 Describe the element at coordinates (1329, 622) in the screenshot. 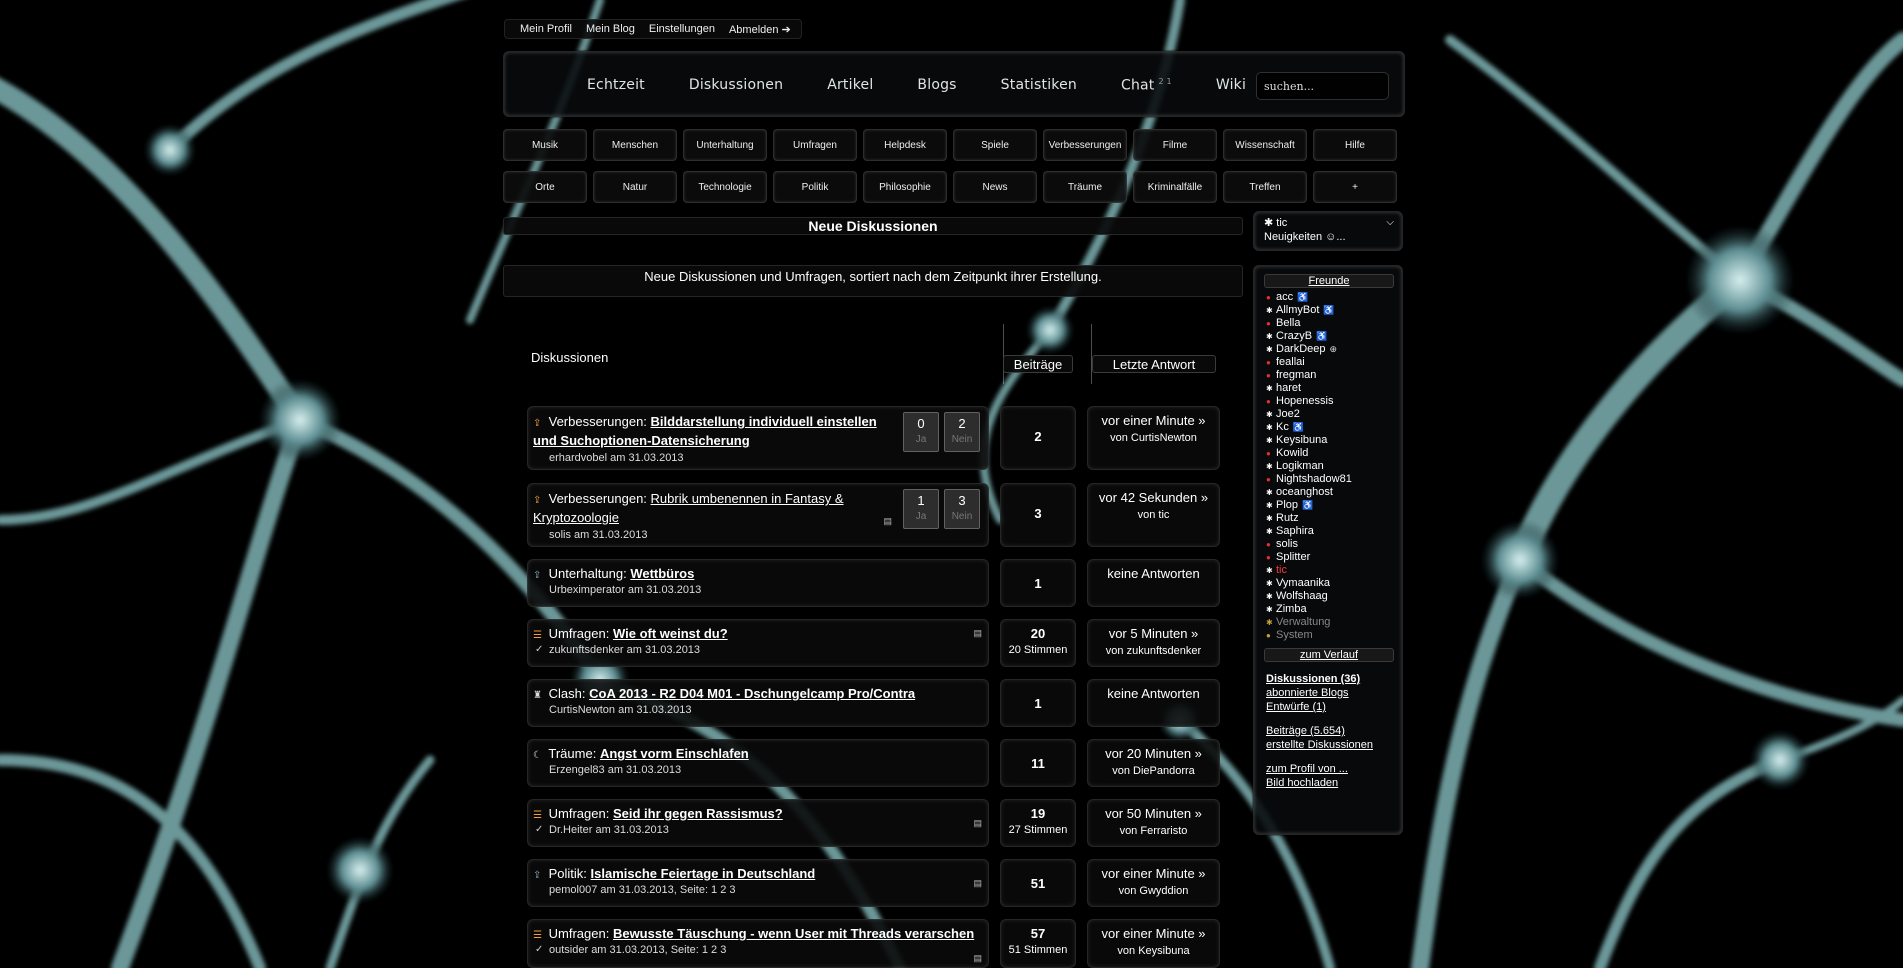

I see `friend-item: ✱ Verwaltung` at that location.